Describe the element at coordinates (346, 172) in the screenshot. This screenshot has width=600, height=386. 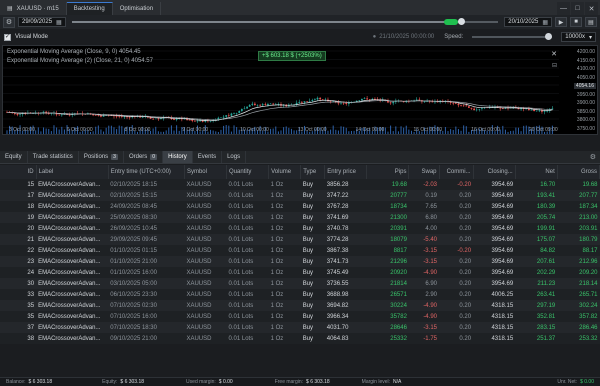
I see `column-header: Entry price` at that location.